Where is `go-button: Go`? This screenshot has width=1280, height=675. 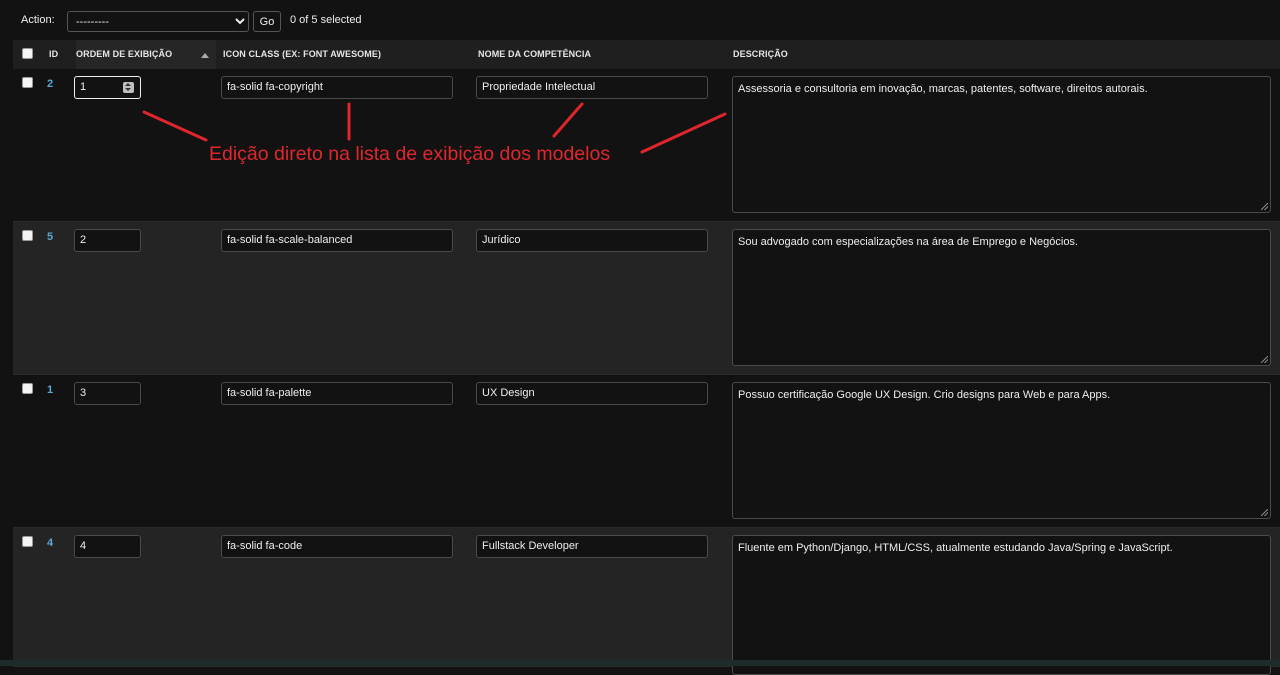 go-button: Go is located at coordinates (267, 21).